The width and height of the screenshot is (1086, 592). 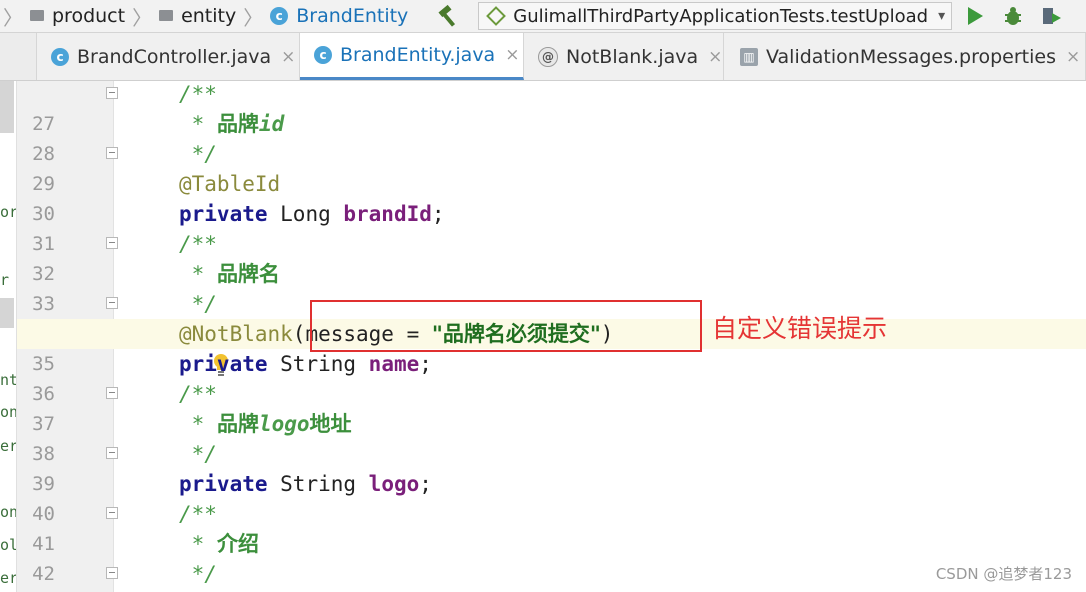 I want to click on code-line: 41 /**, so click(x=551, y=527).